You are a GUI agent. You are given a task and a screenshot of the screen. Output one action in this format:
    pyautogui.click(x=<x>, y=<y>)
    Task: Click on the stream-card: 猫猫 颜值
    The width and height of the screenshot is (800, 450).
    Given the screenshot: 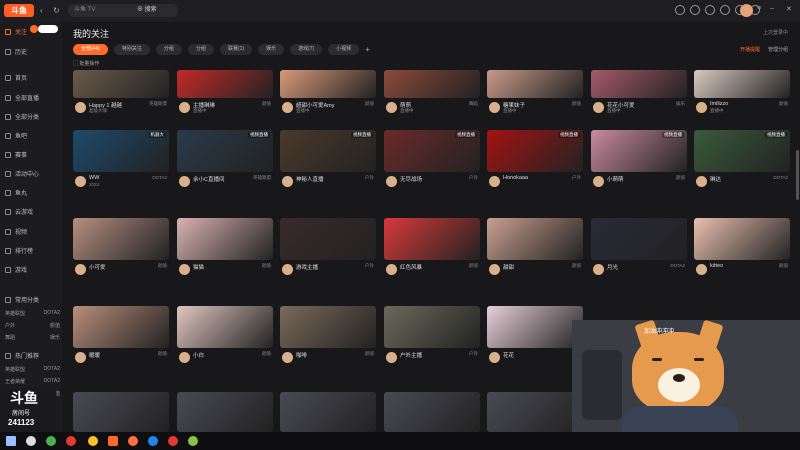 What is the action you would take?
    pyautogui.click(x=225, y=247)
    